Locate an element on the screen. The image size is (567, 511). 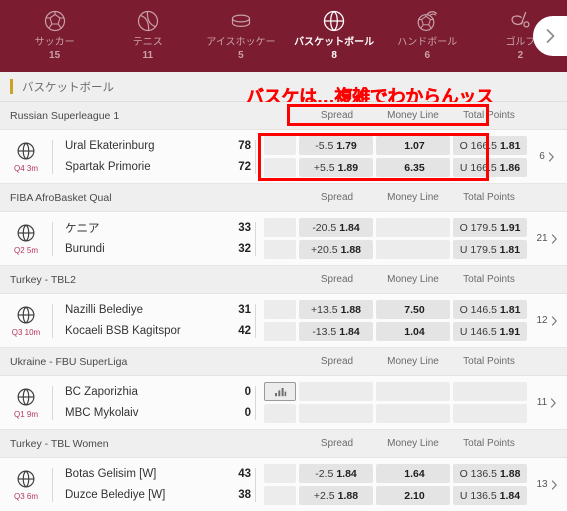
odds-column-total-points is located at coordinates (490, 402).